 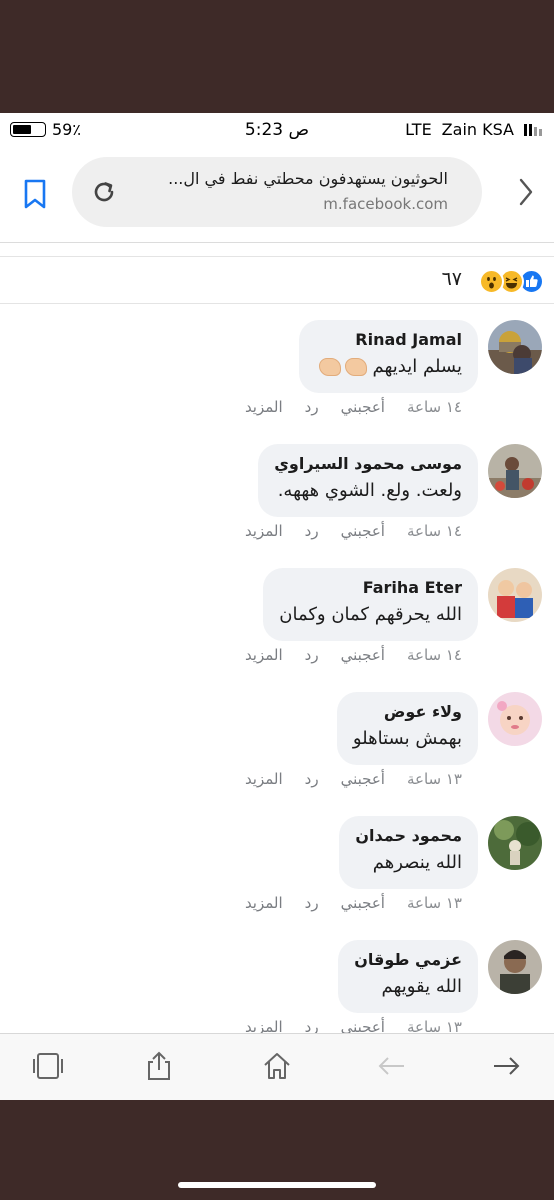 I want to click on comment-author: عزمي طوقان, so click(x=408, y=960).